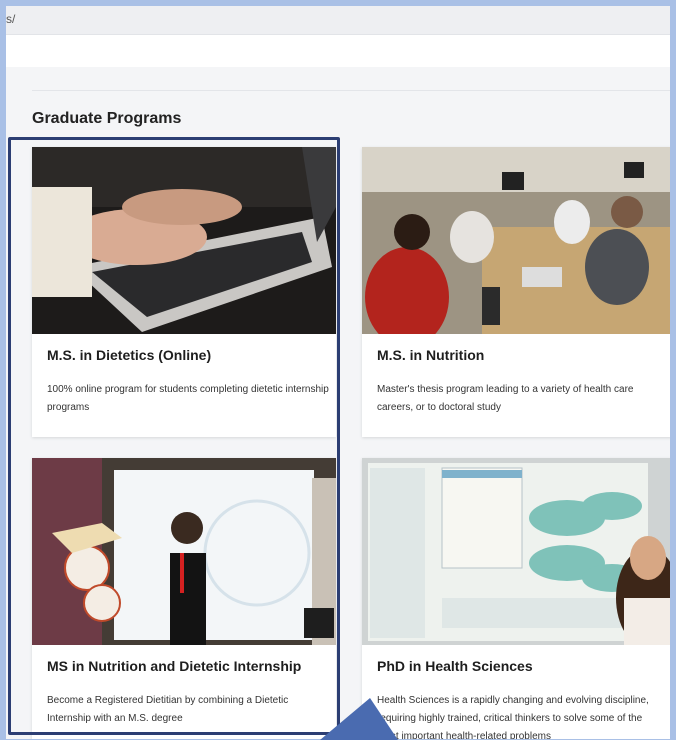  What do you see at coordinates (129, 355) in the screenshot?
I see `program-title: M.S. in Dietetics (Online)` at bounding box center [129, 355].